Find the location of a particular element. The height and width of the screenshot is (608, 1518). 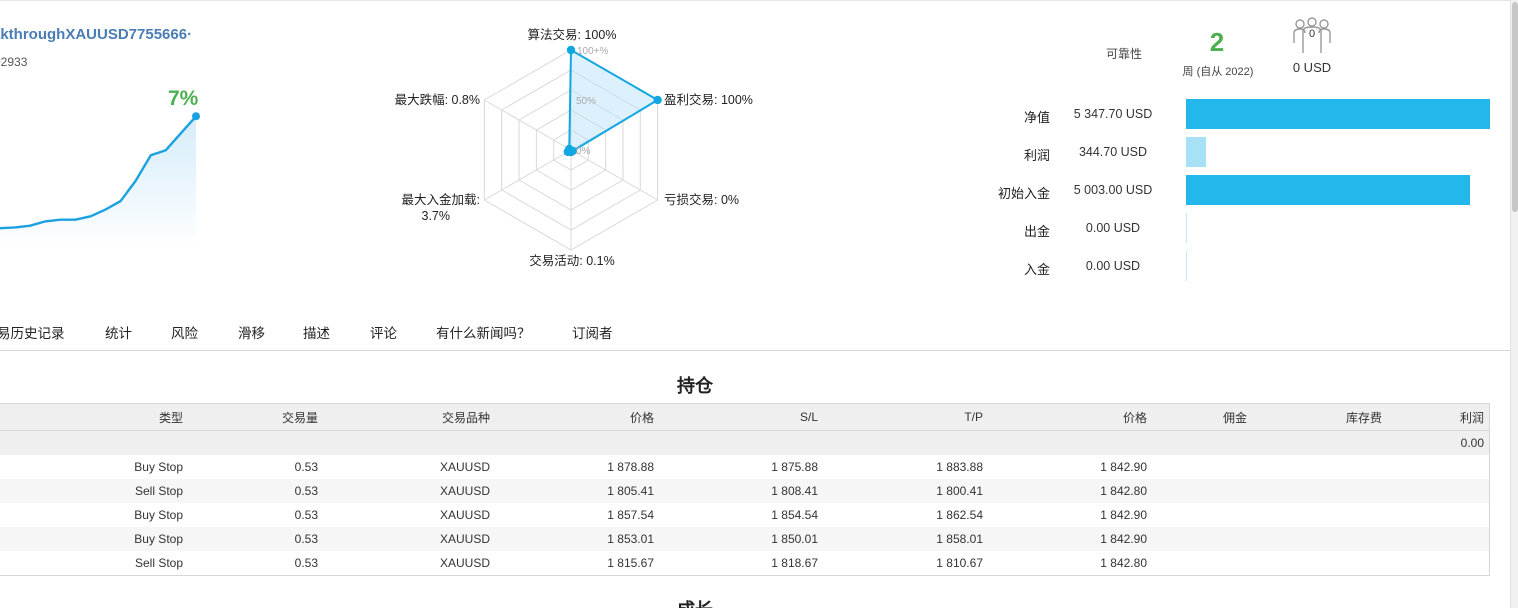

balance-value: 0.00 USD is located at coordinates (1113, 228).